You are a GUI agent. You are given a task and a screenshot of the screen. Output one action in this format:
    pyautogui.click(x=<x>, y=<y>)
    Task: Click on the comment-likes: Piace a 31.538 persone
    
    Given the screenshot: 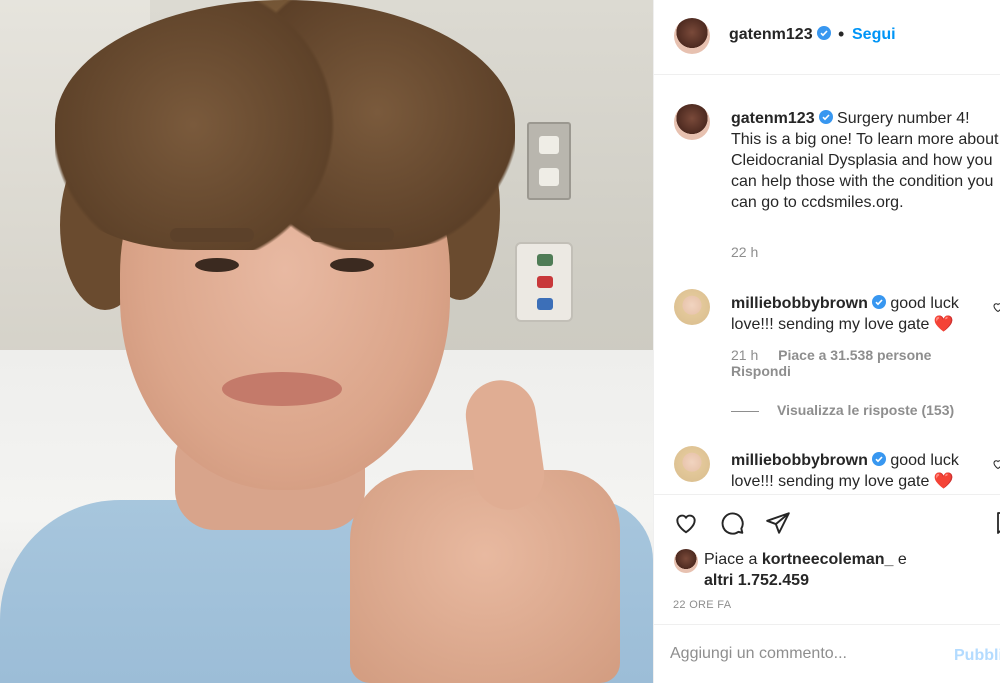 What is the action you would take?
    pyautogui.click(x=854, y=355)
    